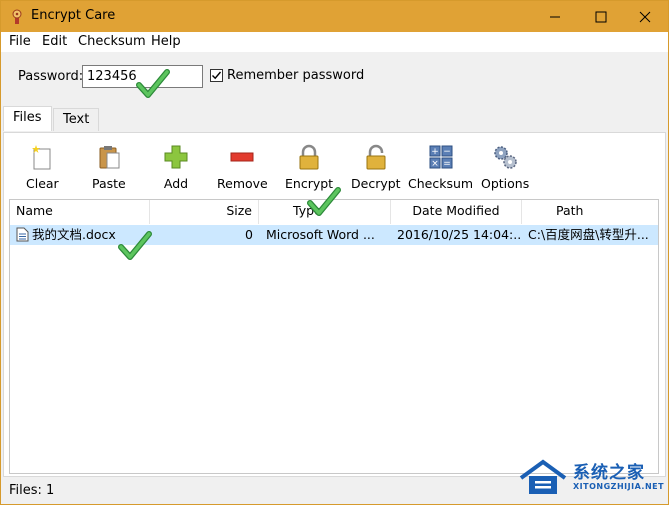 Image resolution: width=669 pixels, height=505 pixels. What do you see at coordinates (166, 41) in the screenshot?
I see `menu-help: Help` at bounding box center [166, 41].